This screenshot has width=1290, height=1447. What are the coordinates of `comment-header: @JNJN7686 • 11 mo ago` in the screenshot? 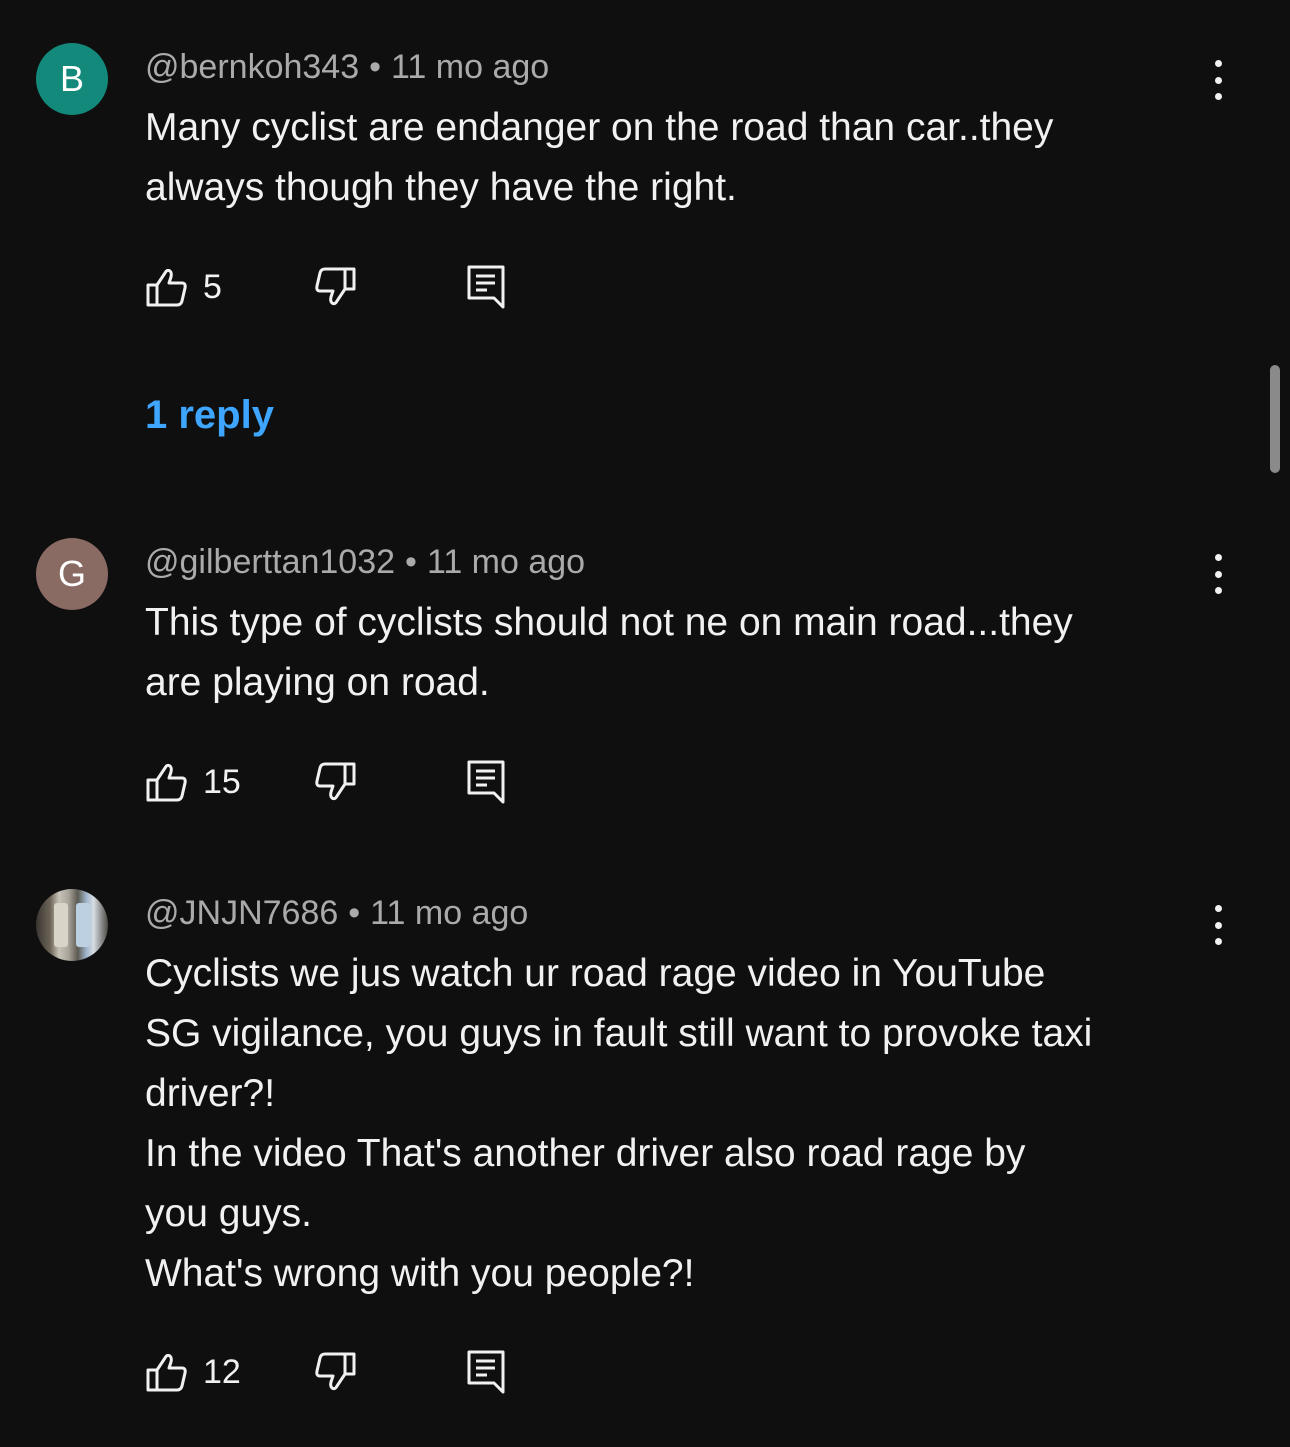 It's located at (336, 913).